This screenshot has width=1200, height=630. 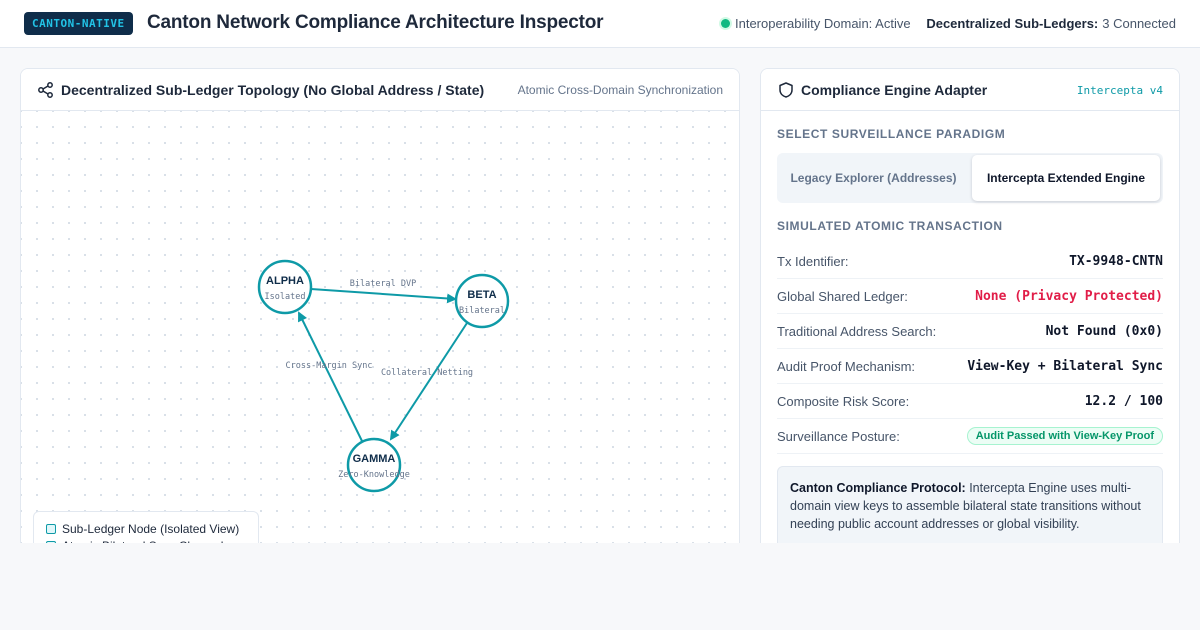 What do you see at coordinates (823, 23) in the screenshot?
I see `domain-status-text: Interoperability Domain: Active` at bounding box center [823, 23].